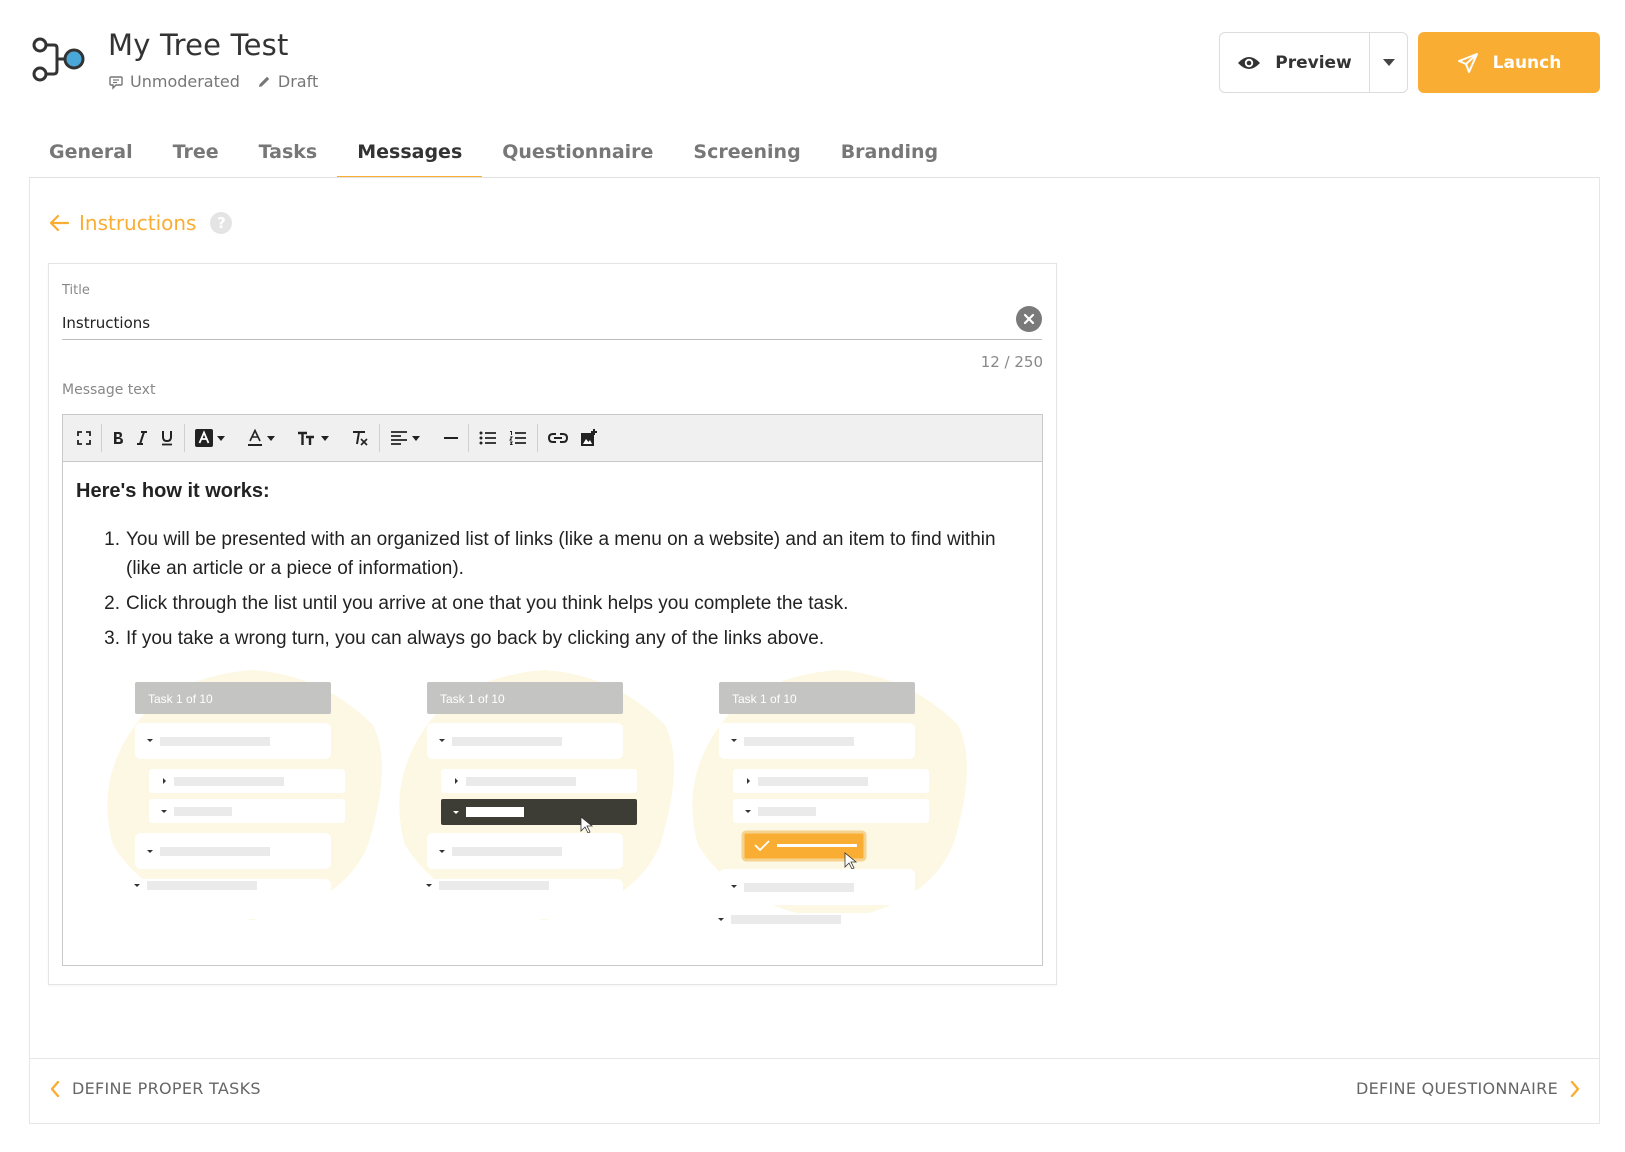 This screenshot has width=1625, height=1152. Describe the element at coordinates (91, 155) in the screenshot. I see `tab-general: General` at that location.